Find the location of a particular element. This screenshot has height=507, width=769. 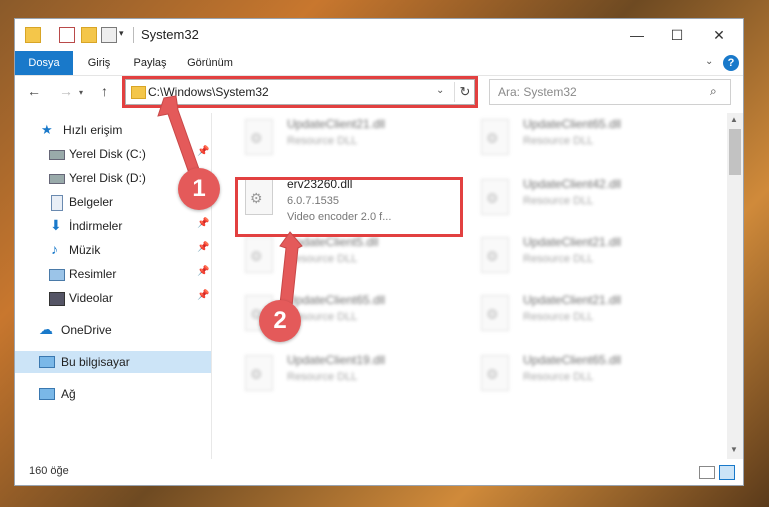

download-icon: ⬇ is located at coordinates (56, 225).